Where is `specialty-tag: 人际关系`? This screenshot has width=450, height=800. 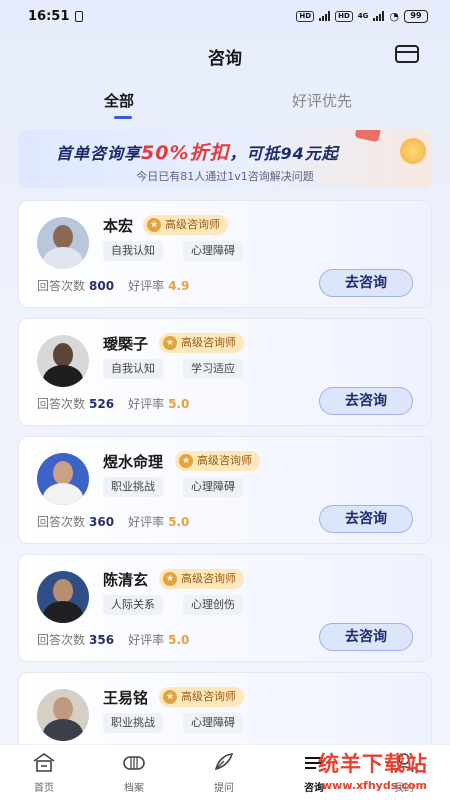
specialty-tag: 人际关系 is located at coordinates (133, 605).